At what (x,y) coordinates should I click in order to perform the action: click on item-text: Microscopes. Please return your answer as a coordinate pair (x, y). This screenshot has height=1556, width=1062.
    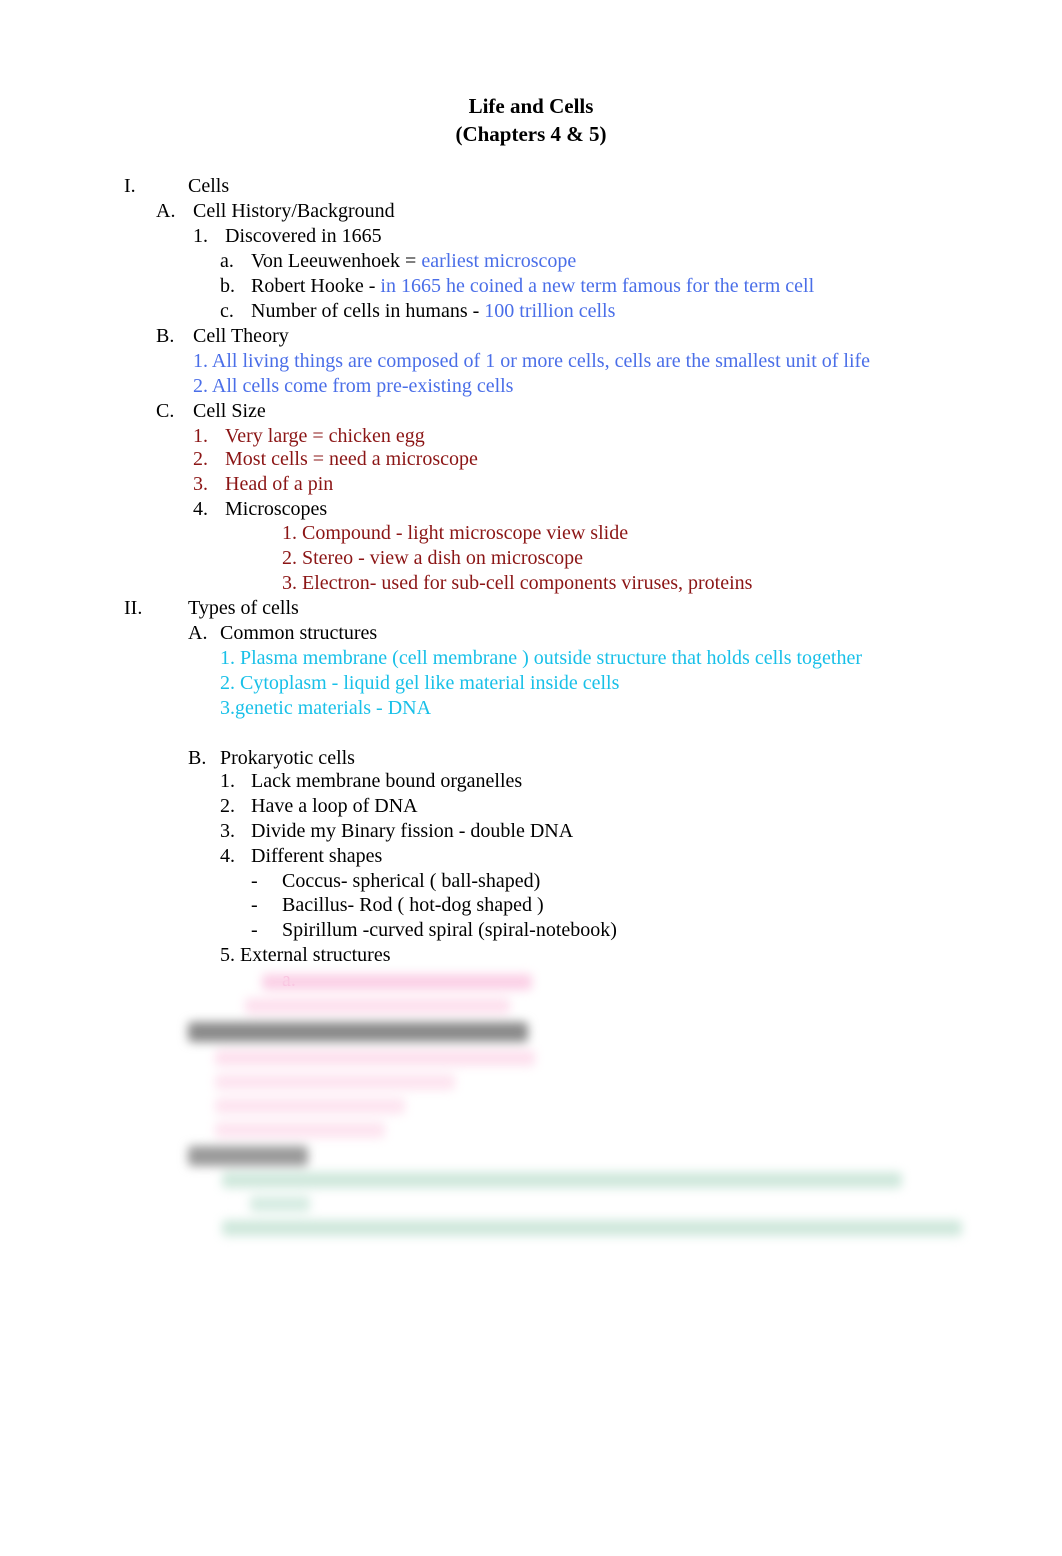
    Looking at the image, I should click on (276, 509).